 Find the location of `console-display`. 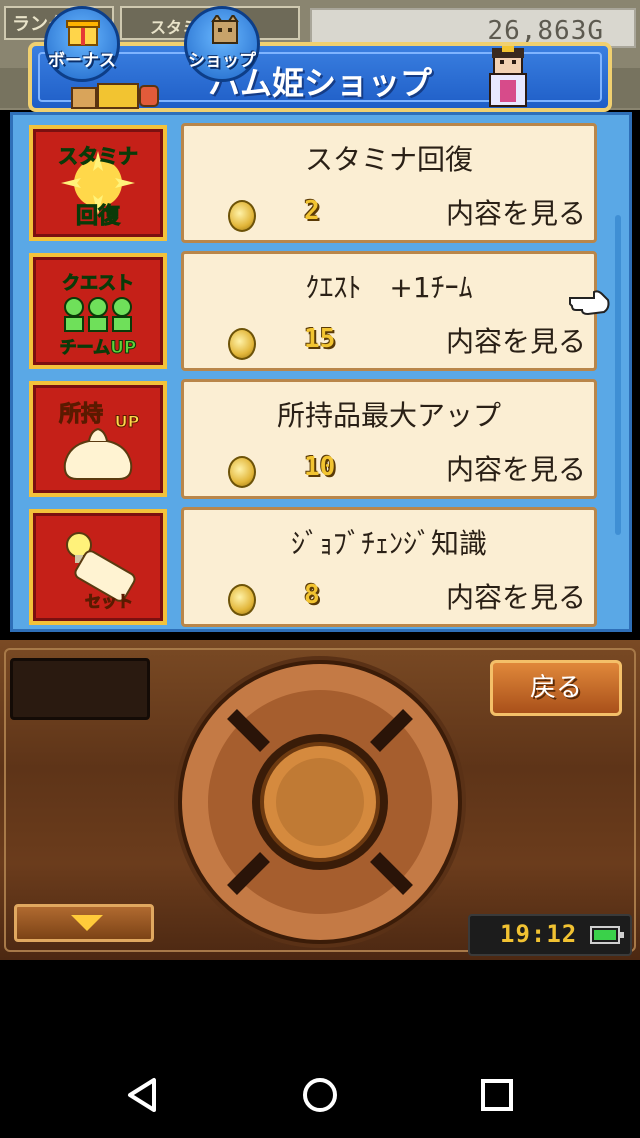

console-display is located at coordinates (80, 689).